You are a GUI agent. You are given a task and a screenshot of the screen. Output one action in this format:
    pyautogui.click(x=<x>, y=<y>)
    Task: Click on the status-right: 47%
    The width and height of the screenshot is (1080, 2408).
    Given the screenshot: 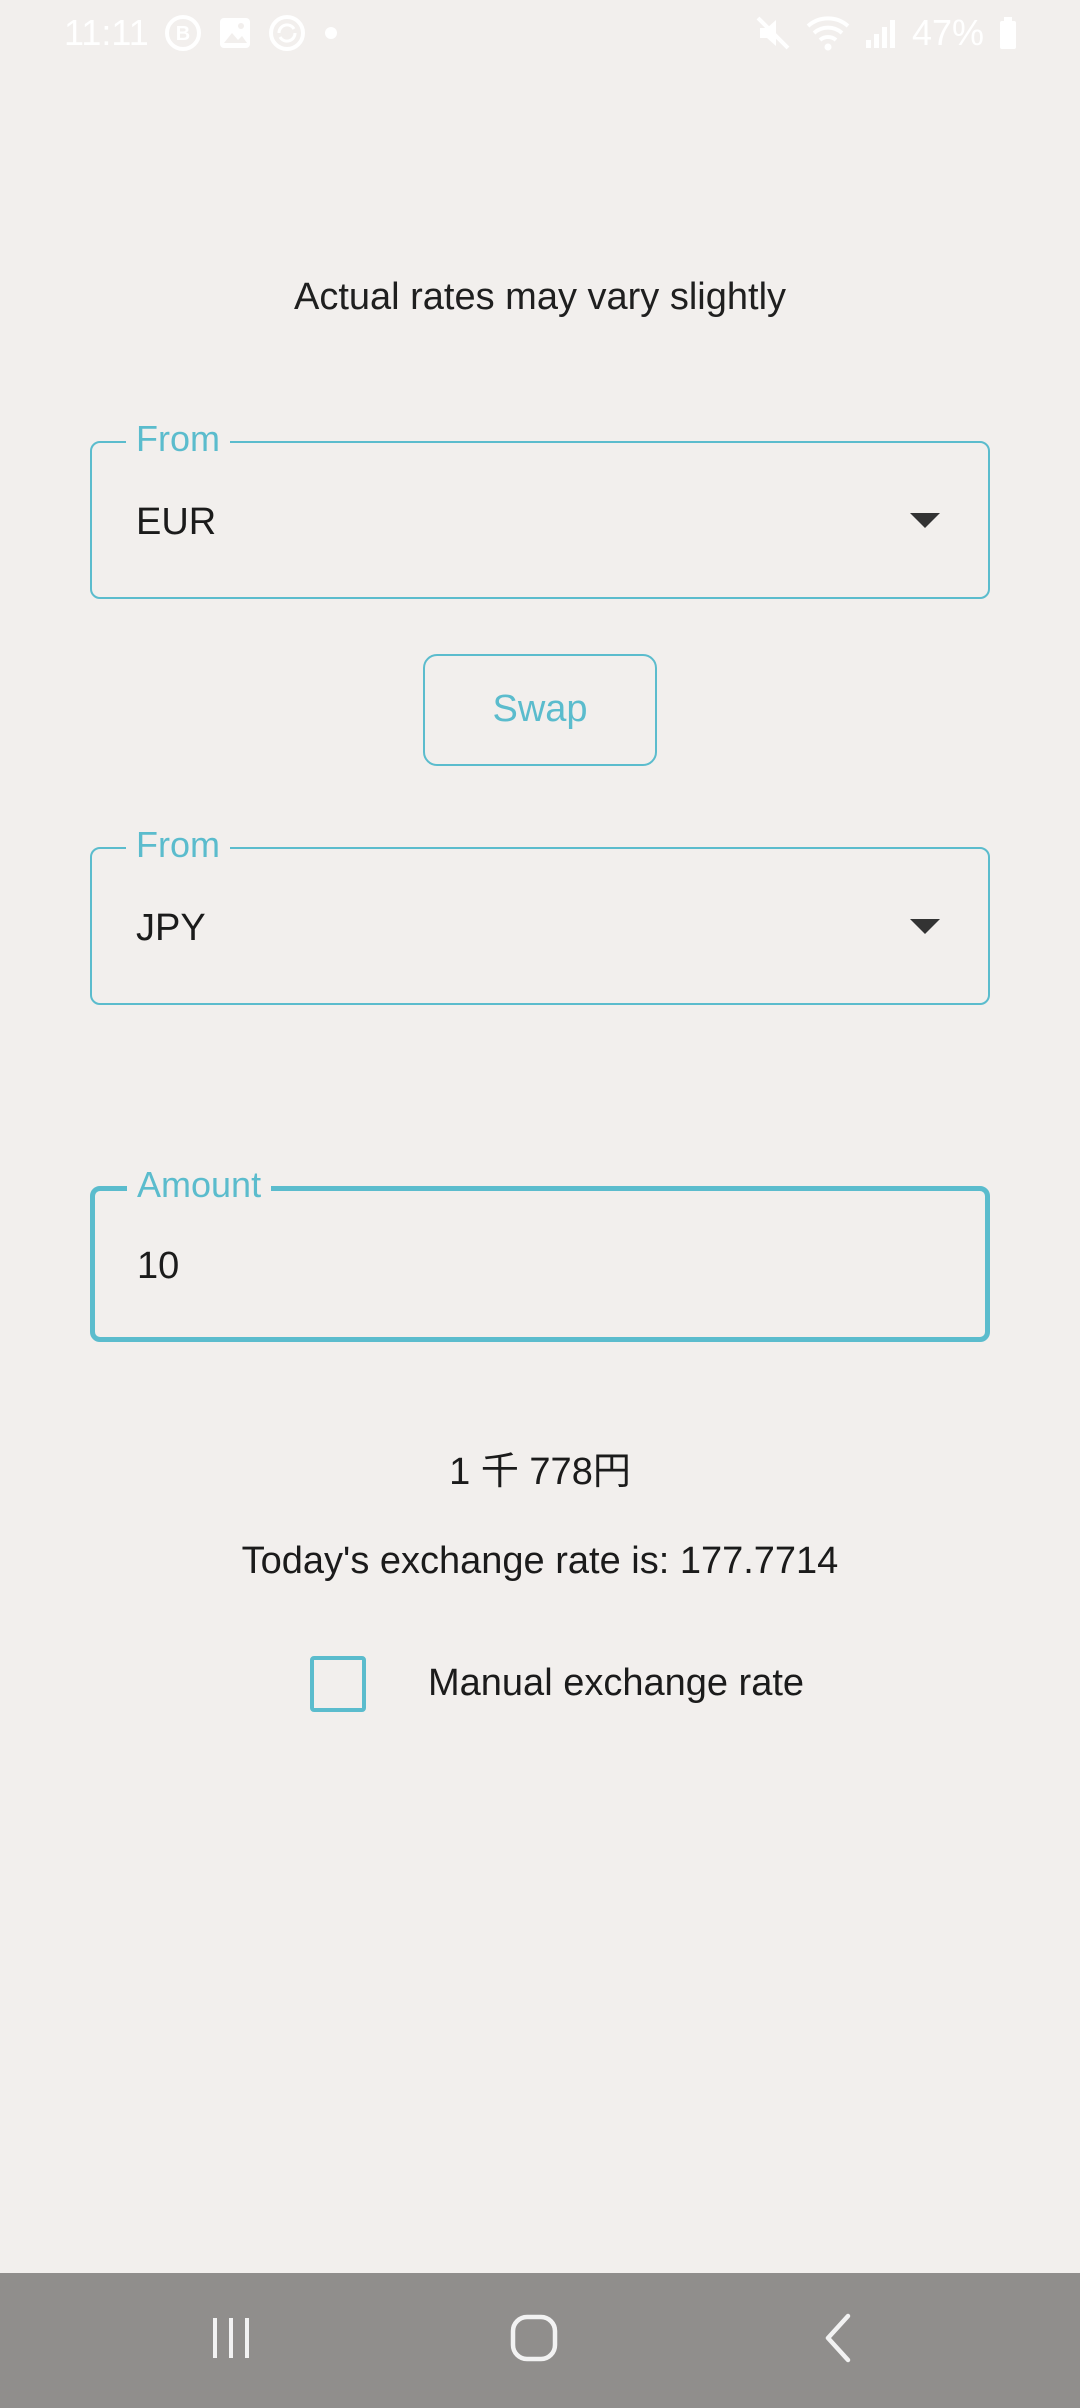 What is the action you would take?
    pyautogui.click(x=886, y=33)
    